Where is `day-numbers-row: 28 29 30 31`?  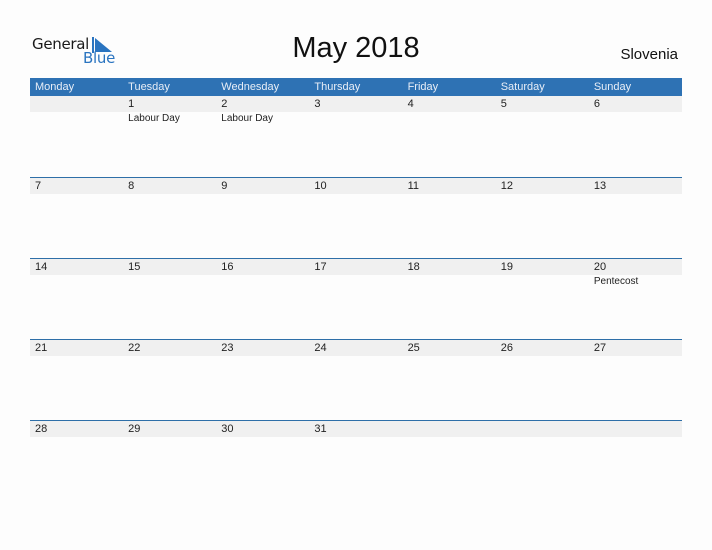 day-numbers-row: 28 29 30 31 is located at coordinates (356, 429).